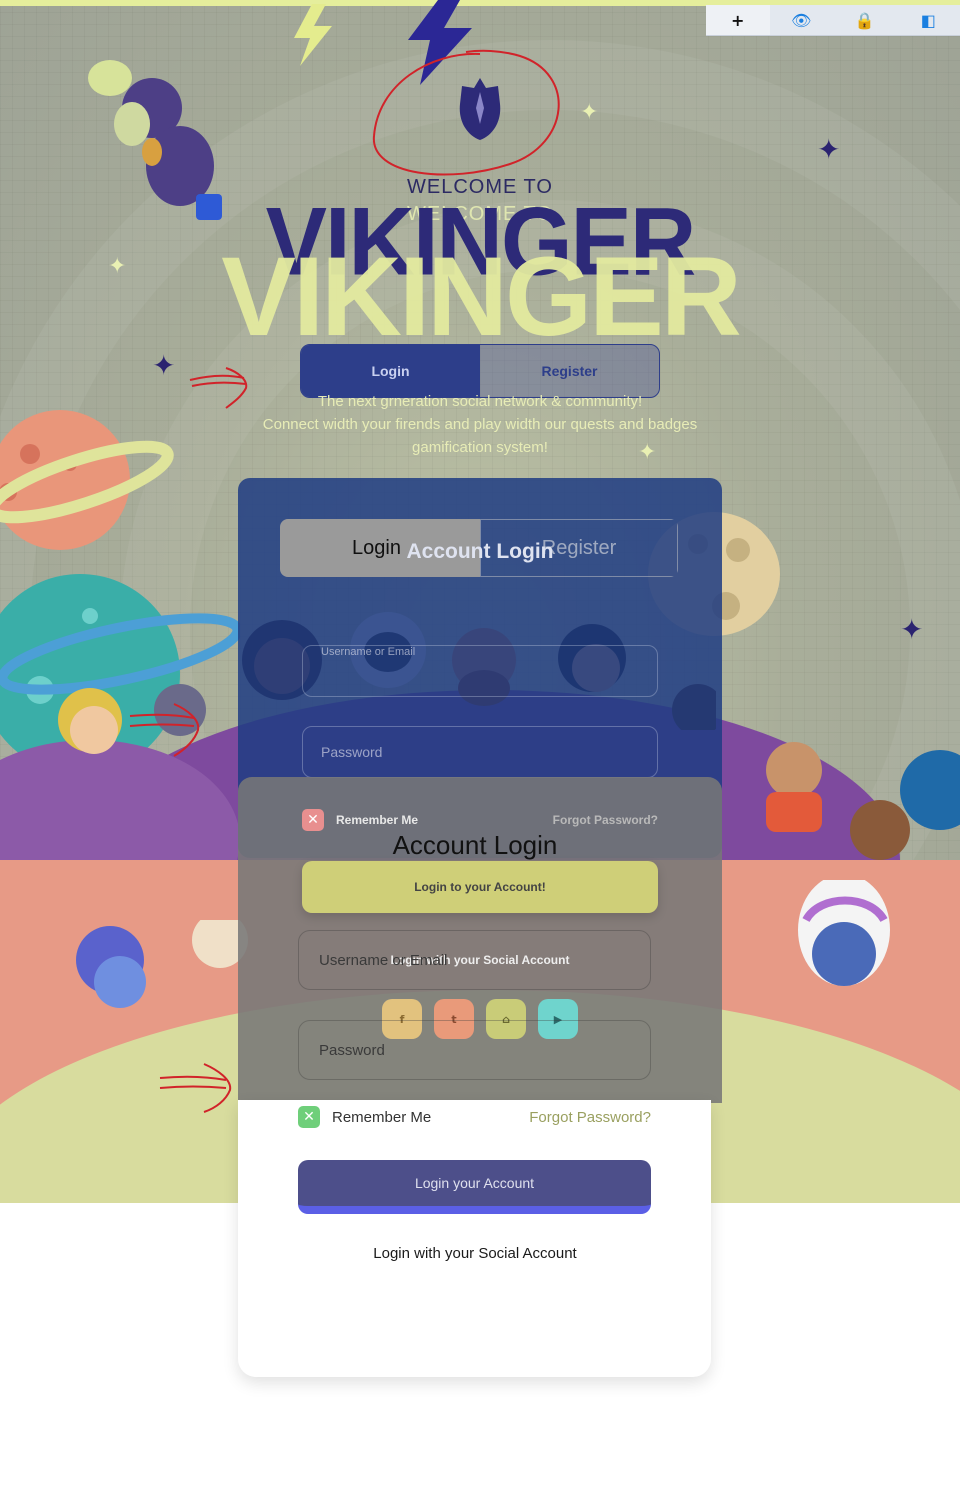 The height and width of the screenshot is (1500, 960). What do you see at coordinates (480, 752) in the screenshot?
I see `password-field-ghost: Password` at bounding box center [480, 752].